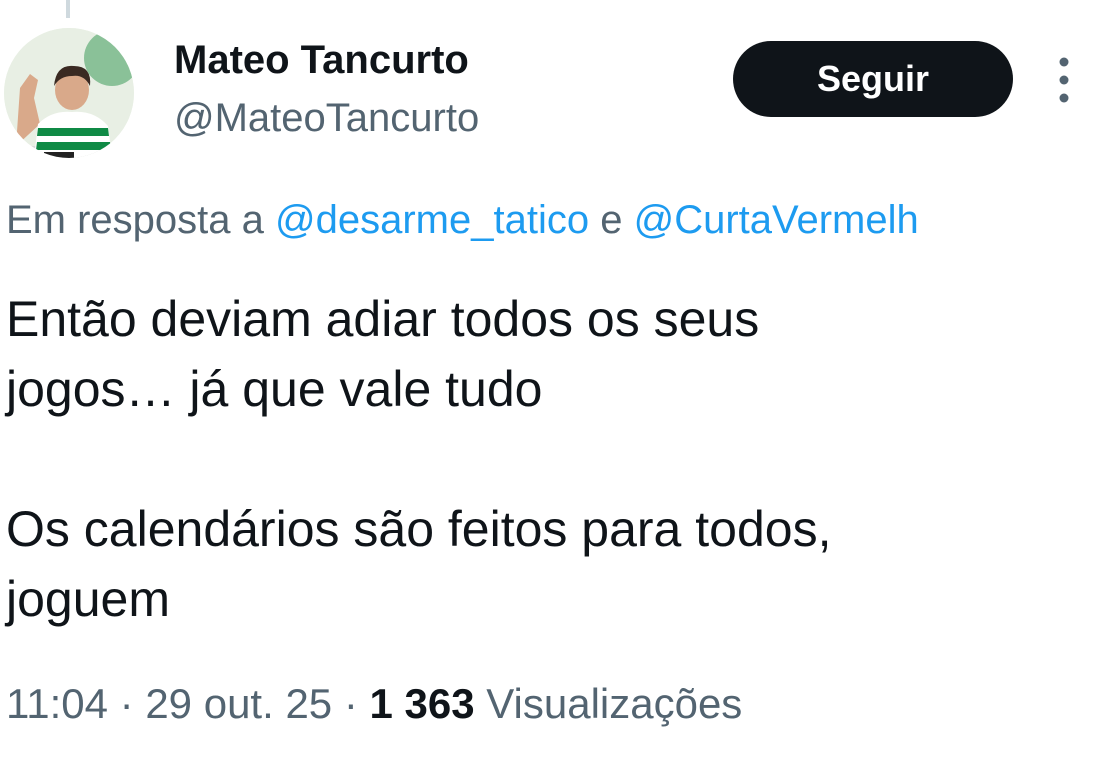  I want to click on views-label: Visualizações, so click(608, 703).